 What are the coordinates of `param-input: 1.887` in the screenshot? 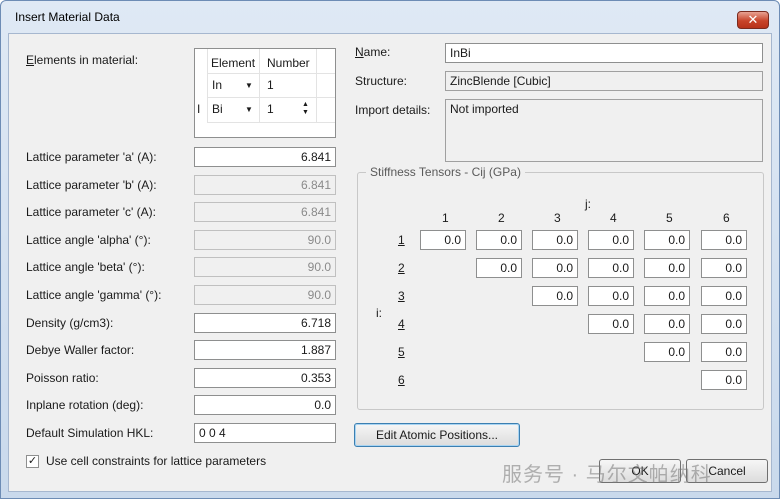 It's located at (265, 350).